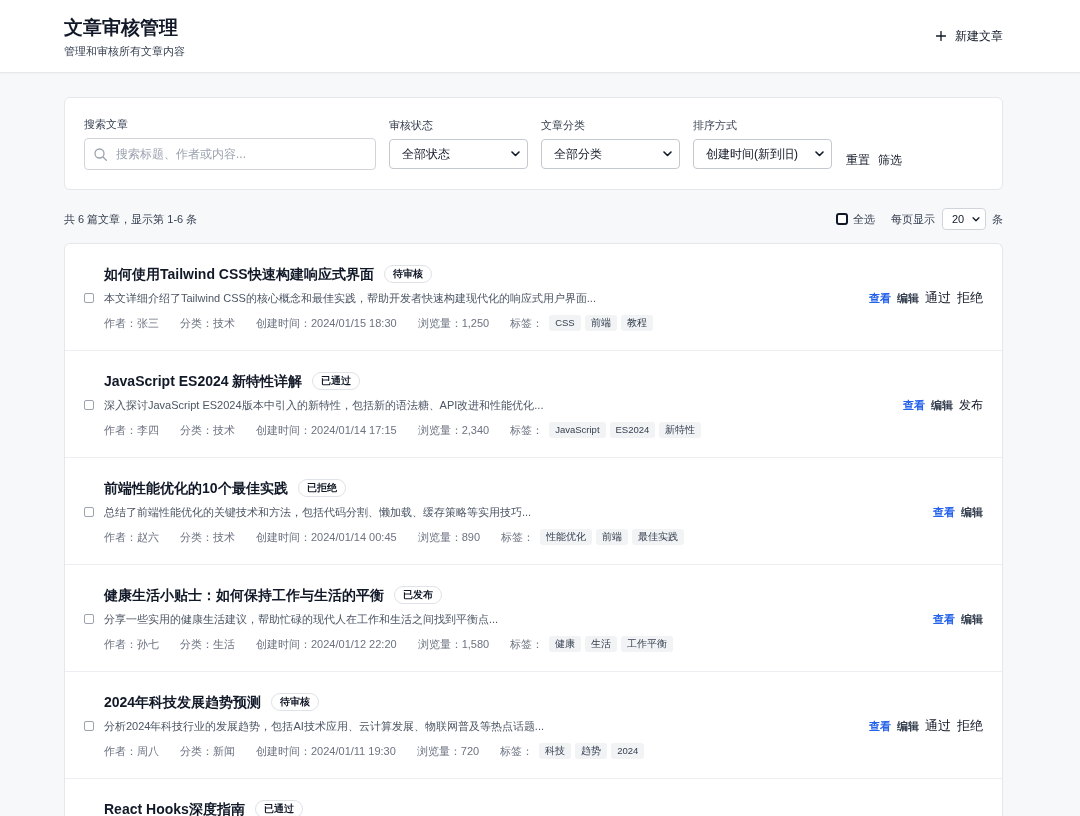 The width and height of the screenshot is (1080, 816). Describe the element at coordinates (577, 430) in the screenshot. I see `tag: JavaScript` at that location.